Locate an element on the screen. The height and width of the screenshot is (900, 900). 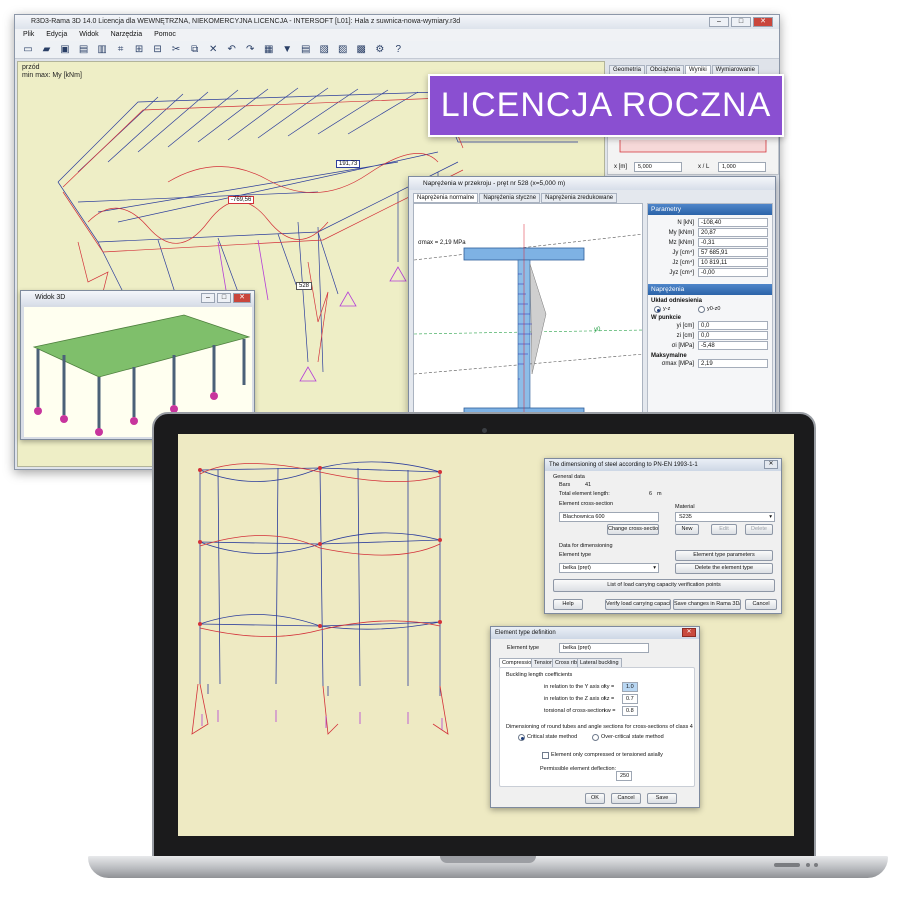
redo-icon: ↷ is located at coordinates (250, 50).